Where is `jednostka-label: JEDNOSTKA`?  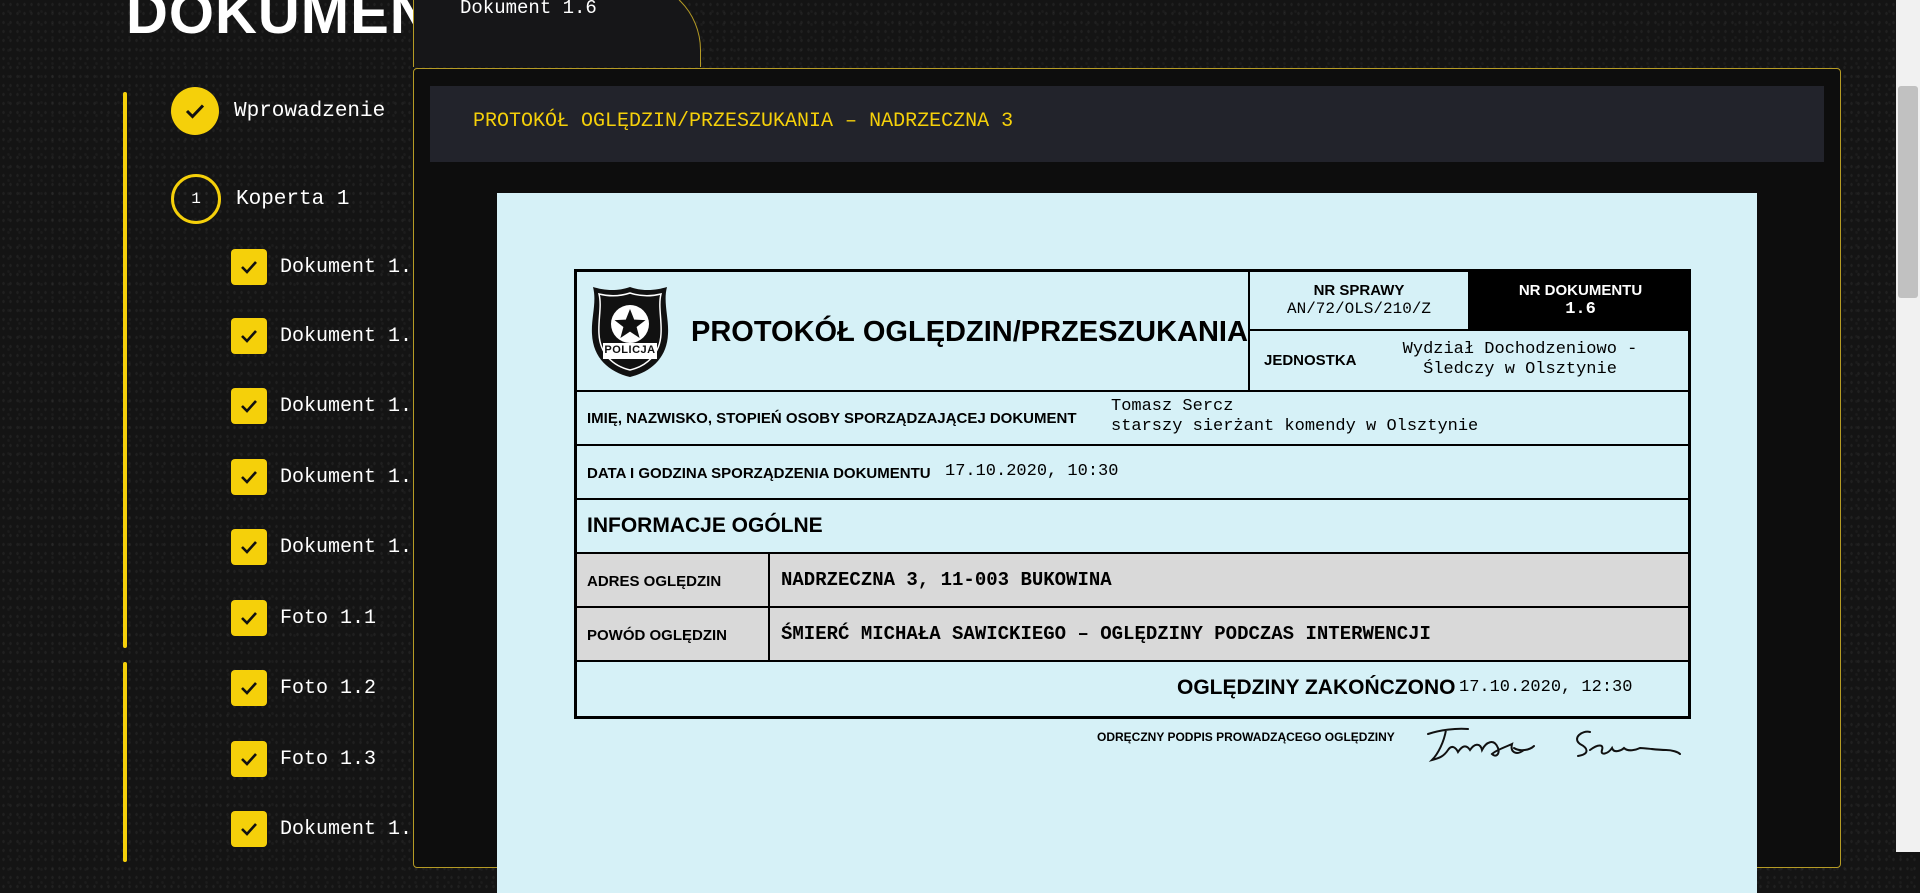
jednostka-label: JEDNOSTKA is located at coordinates (1310, 360).